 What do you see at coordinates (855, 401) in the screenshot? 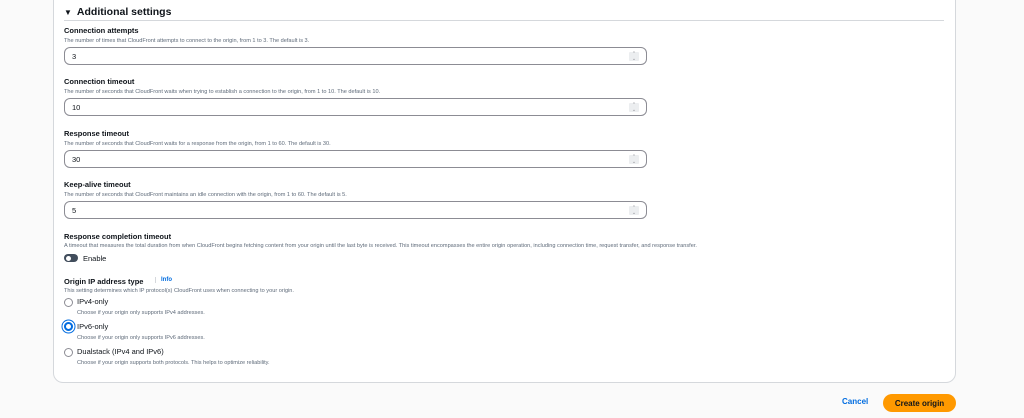
I see `cancel-button: Cancel` at bounding box center [855, 401].